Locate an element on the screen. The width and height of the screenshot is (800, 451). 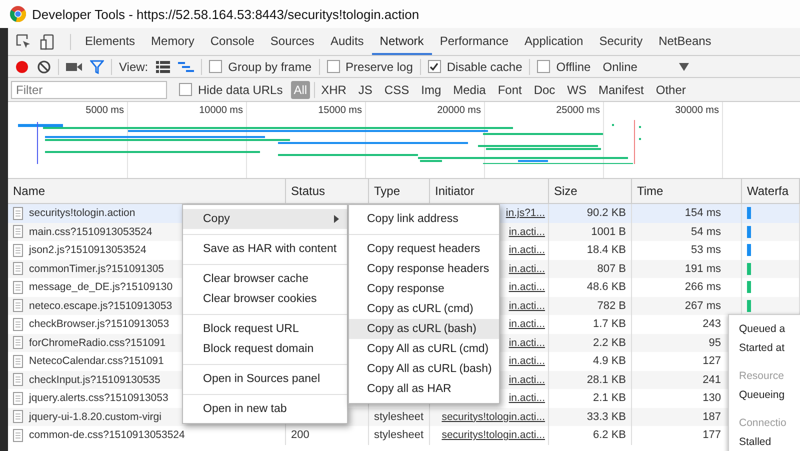
request-name: forChromeRadio.css?151091 is located at coordinates (97, 342).